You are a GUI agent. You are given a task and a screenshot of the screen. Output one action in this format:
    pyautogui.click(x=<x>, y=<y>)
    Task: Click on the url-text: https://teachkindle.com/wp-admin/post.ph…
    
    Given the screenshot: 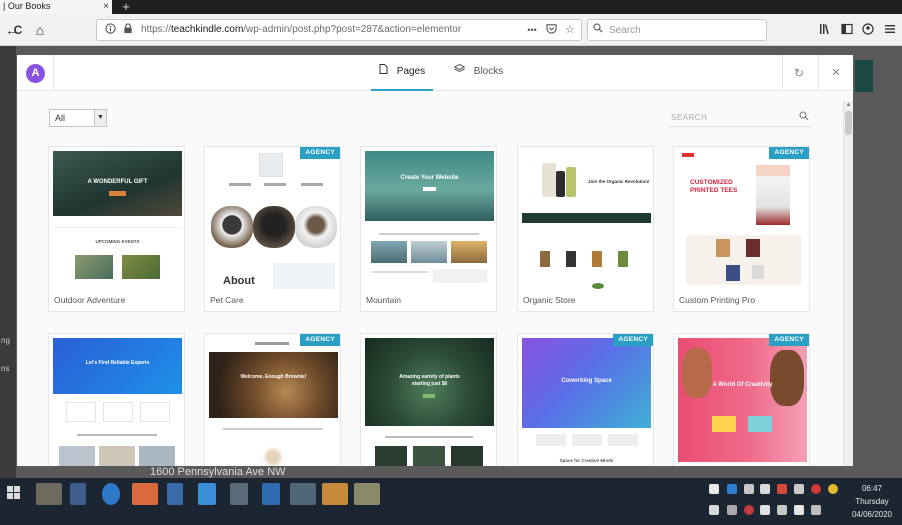 What is the action you would take?
    pyautogui.click(x=301, y=29)
    